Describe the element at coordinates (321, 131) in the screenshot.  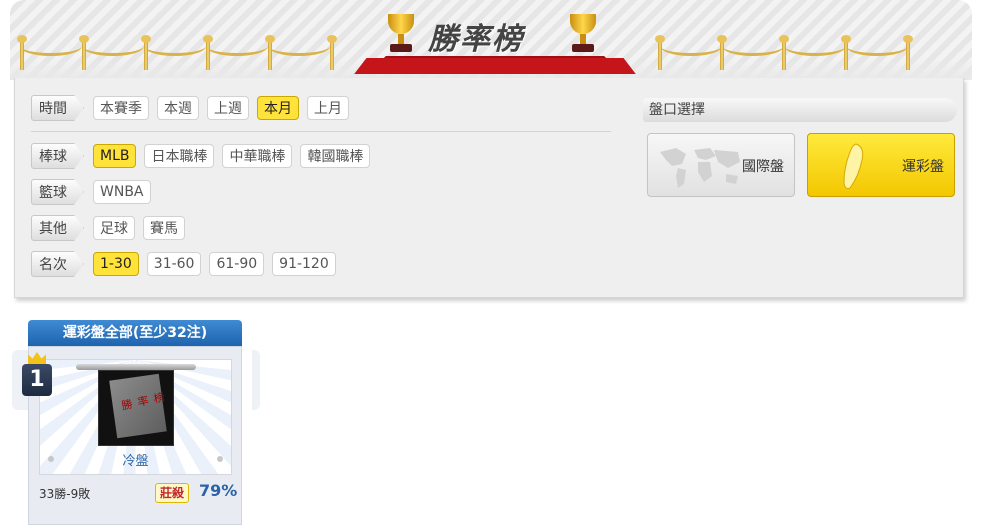
I see `divider` at that location.